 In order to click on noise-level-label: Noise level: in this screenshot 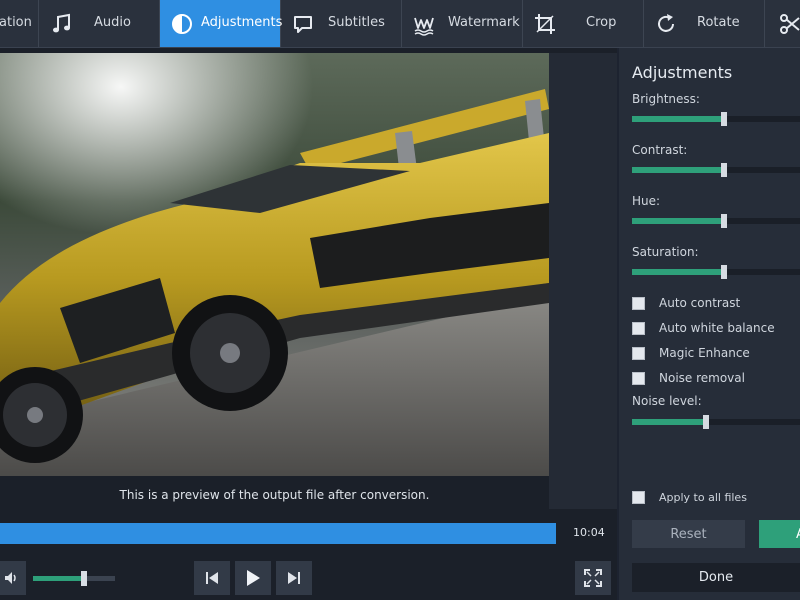, I will do `click(667, 401)`.